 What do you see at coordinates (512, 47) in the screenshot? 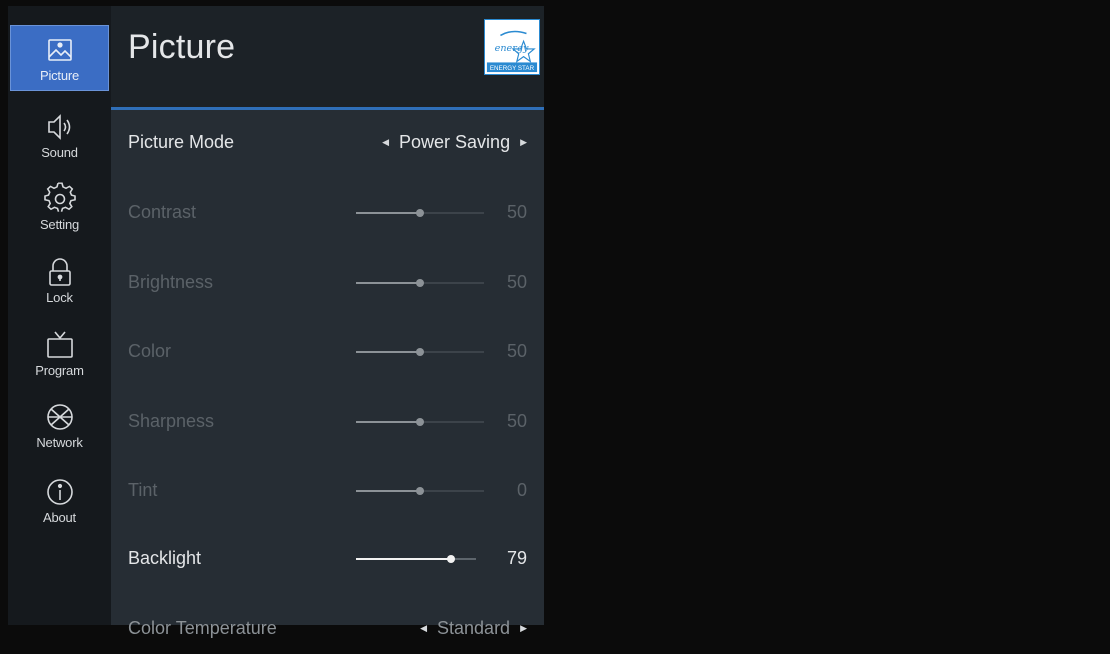
I see `energy-star-logo: energy ENERGY STAR` at bounding box center [512, 47].